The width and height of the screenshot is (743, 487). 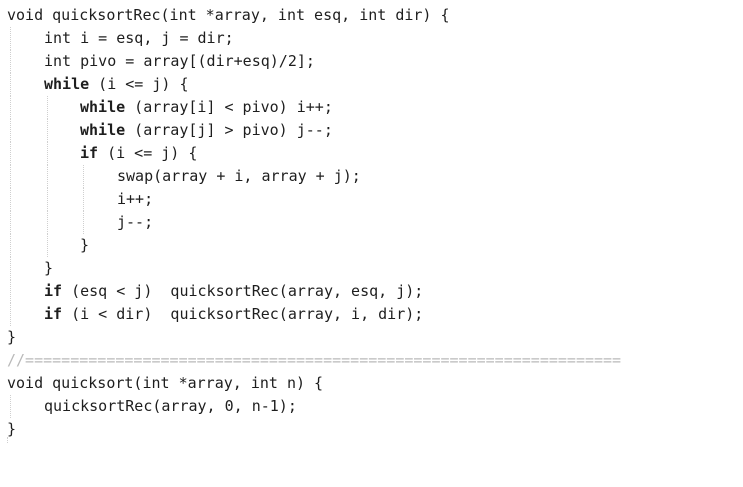 I want to click on code-line: i++;, so click(x=371, y=199).